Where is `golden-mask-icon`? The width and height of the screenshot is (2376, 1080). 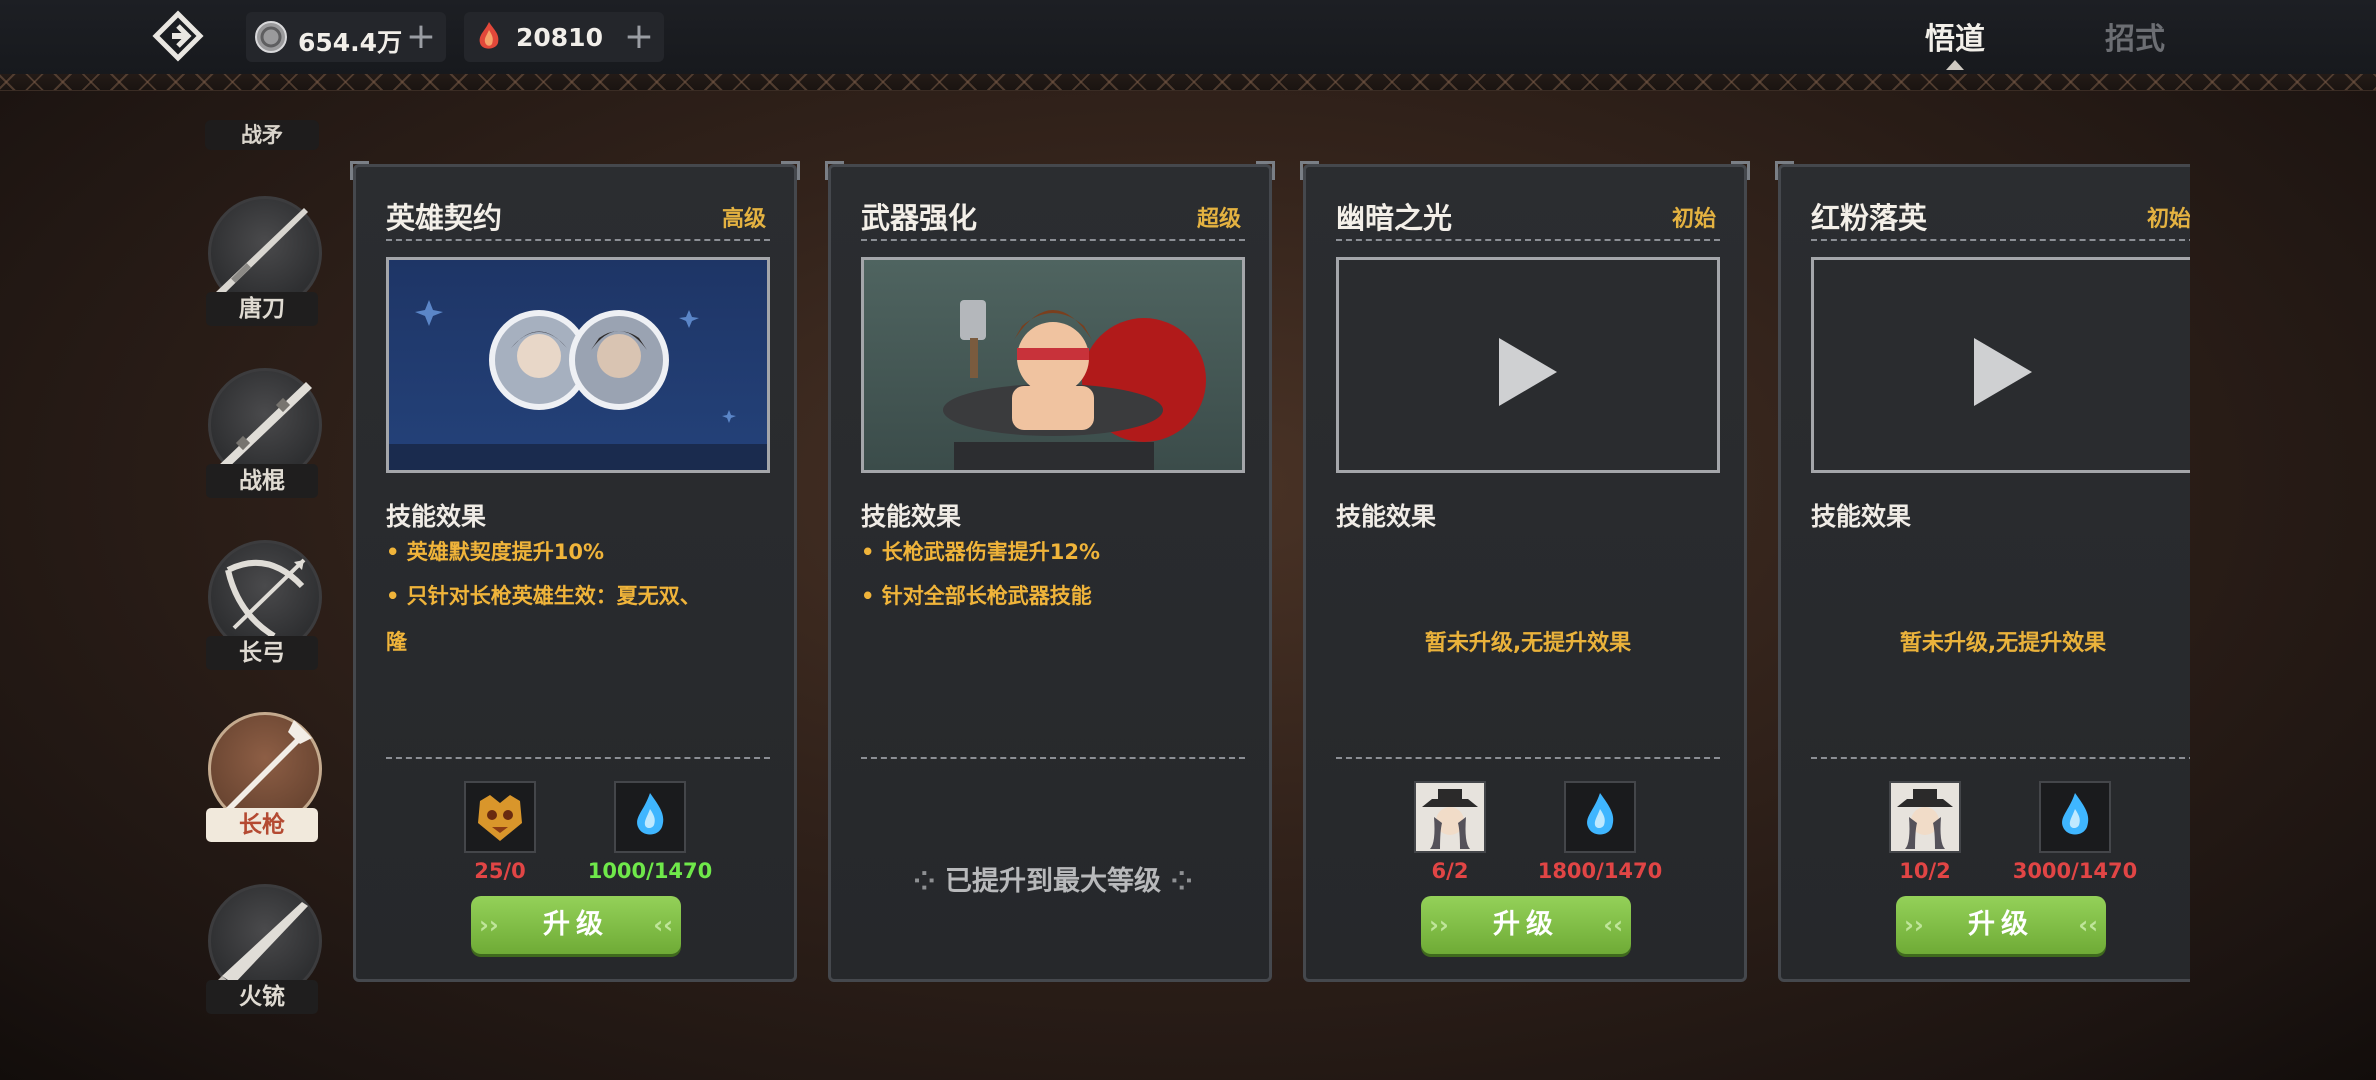 golden-mask-icon is located at coordinates (500, 818).